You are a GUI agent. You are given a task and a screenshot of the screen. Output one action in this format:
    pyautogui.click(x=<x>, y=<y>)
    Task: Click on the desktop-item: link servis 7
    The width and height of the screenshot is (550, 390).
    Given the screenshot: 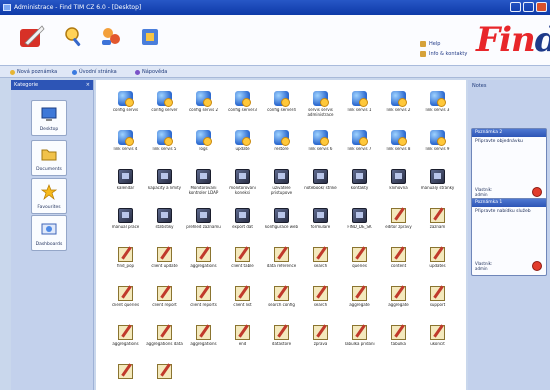 What is the action you would take?
    pyautogui.click(x=359, y=145)
    